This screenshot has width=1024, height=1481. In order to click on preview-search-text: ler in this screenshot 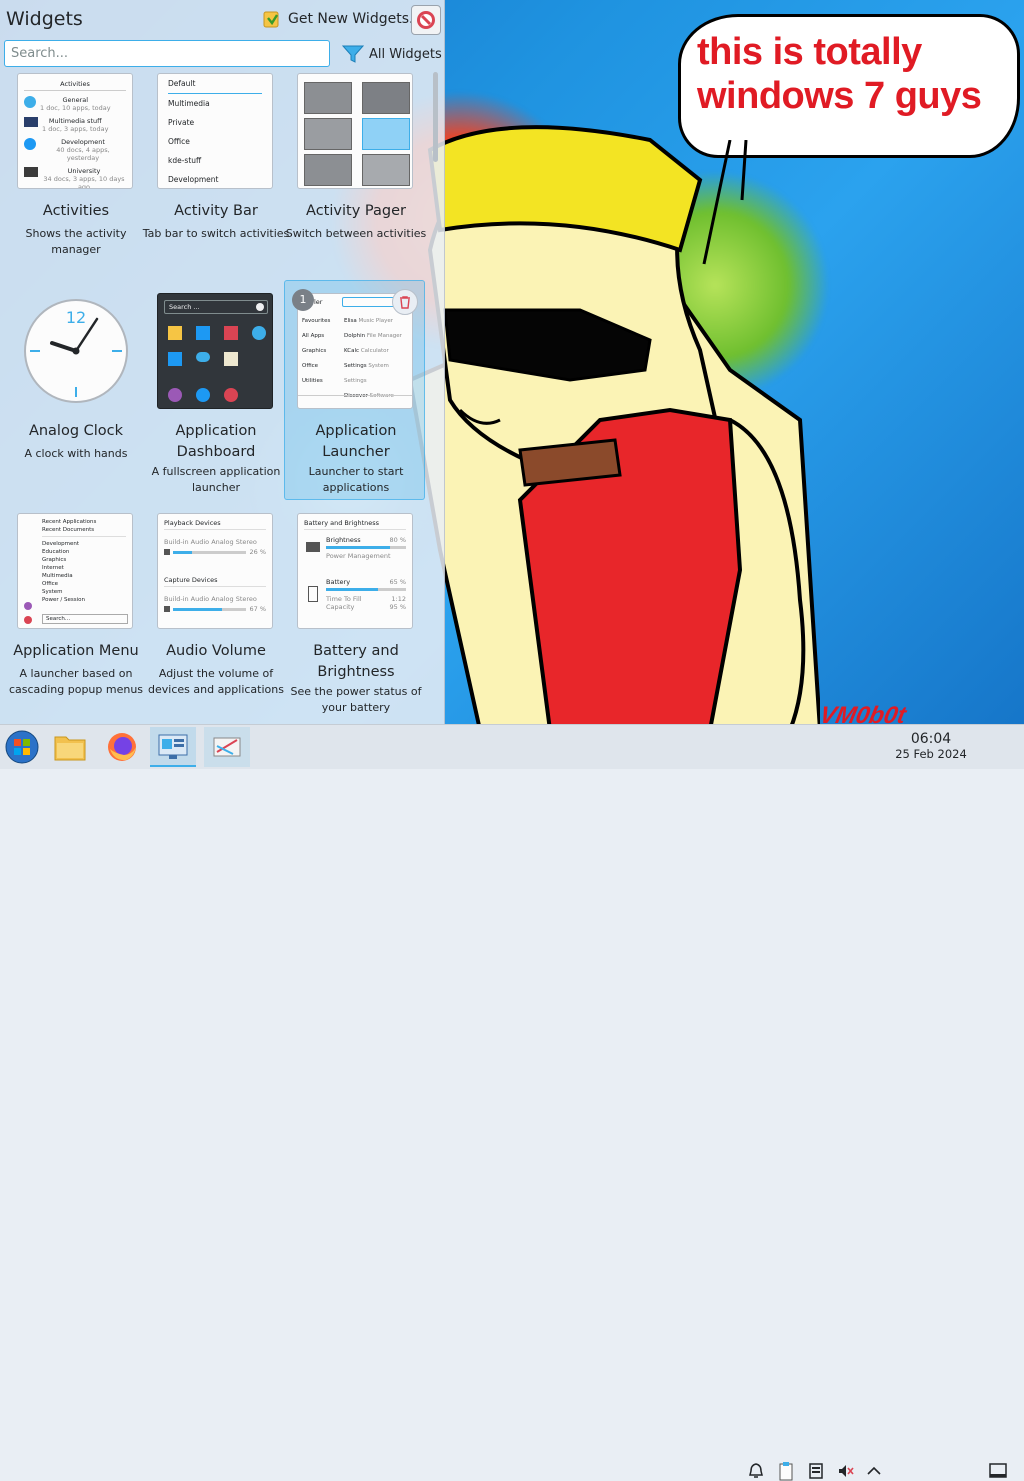, I will do `click(318, 302)`.